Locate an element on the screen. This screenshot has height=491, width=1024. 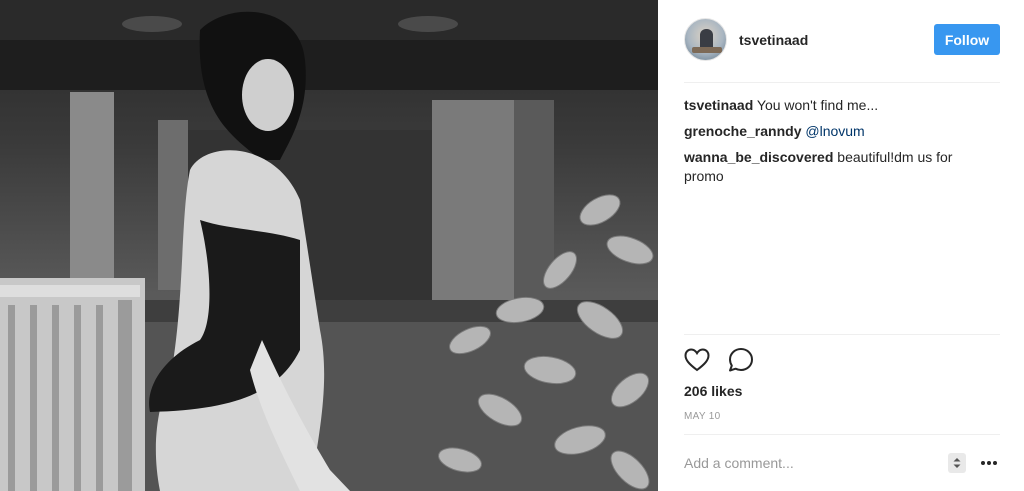
comment-author-link: wanna_be_discovered is located at coordinates (758, 157).